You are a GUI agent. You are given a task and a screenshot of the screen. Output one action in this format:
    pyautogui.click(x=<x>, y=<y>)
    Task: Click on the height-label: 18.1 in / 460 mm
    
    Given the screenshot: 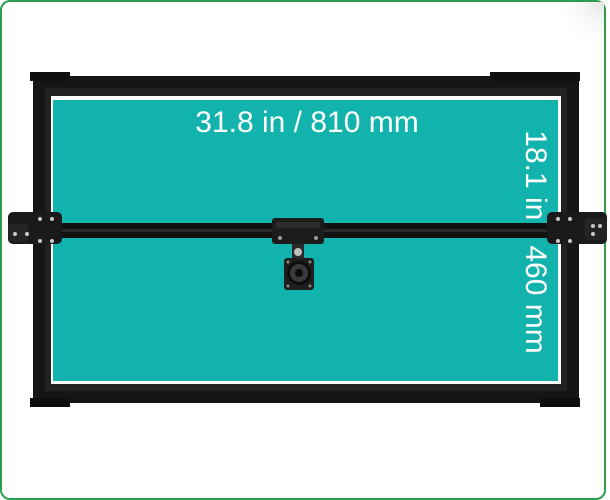 What is the action you would take?
    pyautogui.click(x=535, y=241)
    